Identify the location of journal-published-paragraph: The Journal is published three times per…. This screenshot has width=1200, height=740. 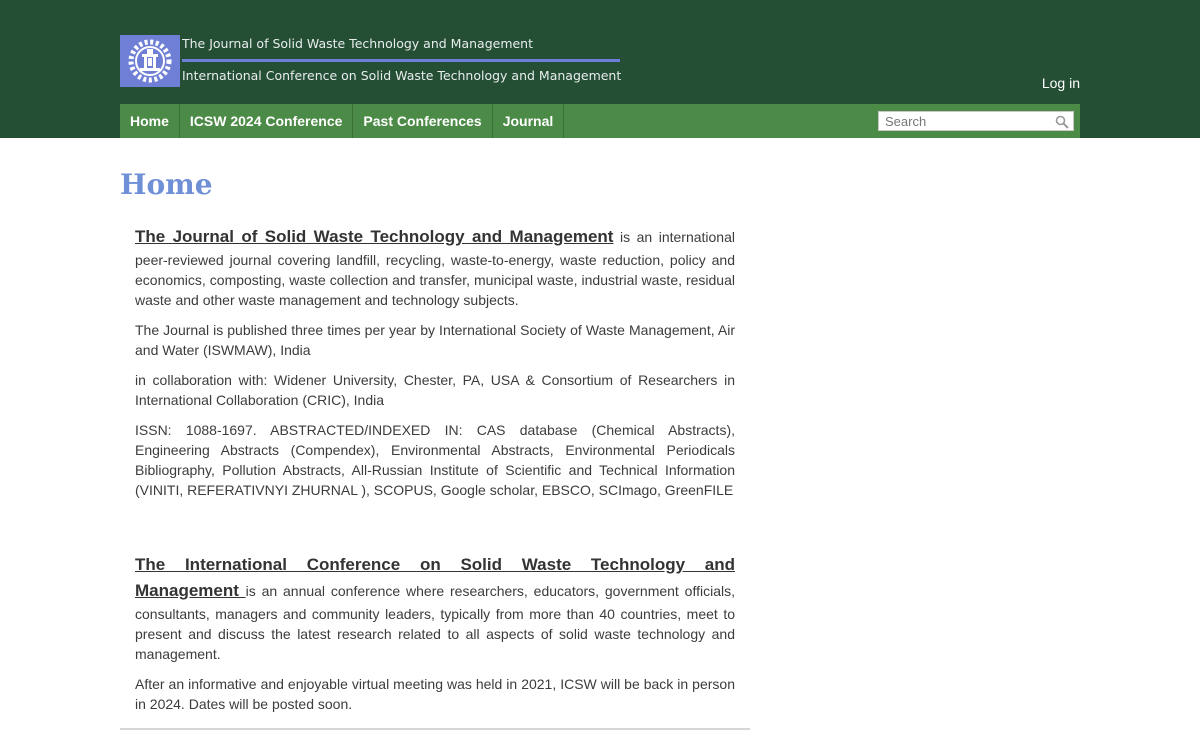
(435, 340).